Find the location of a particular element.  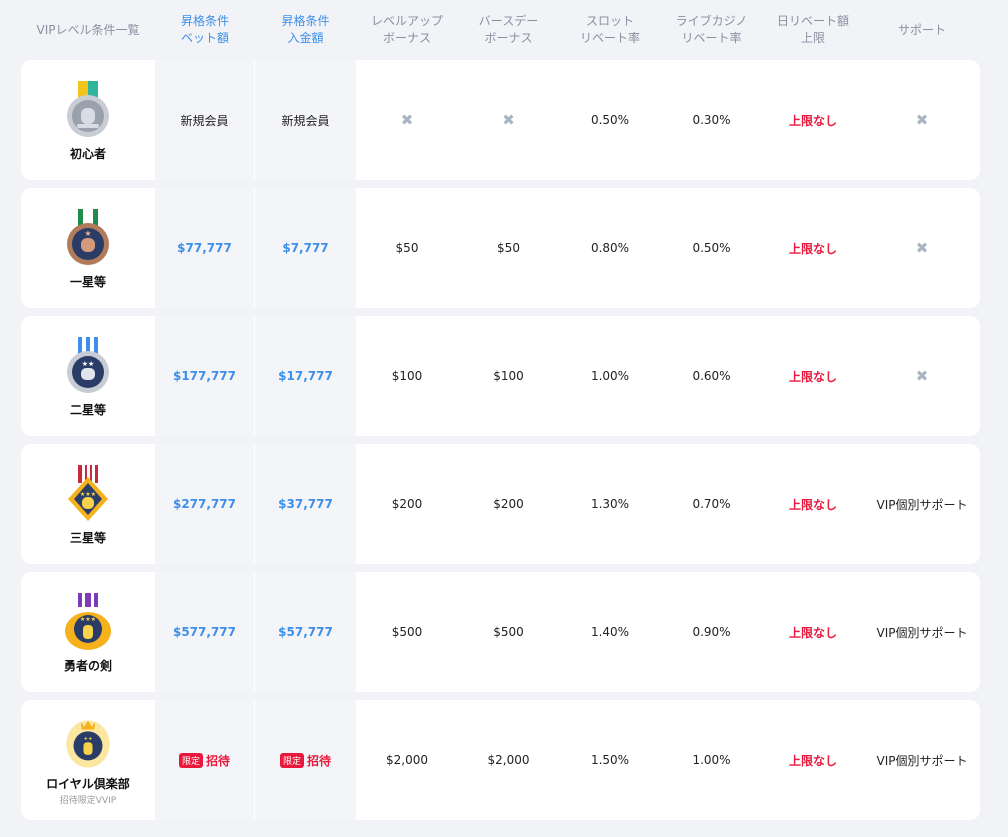

level-name: ロイヤル倶楽部 is located at coordinates (88, 783).